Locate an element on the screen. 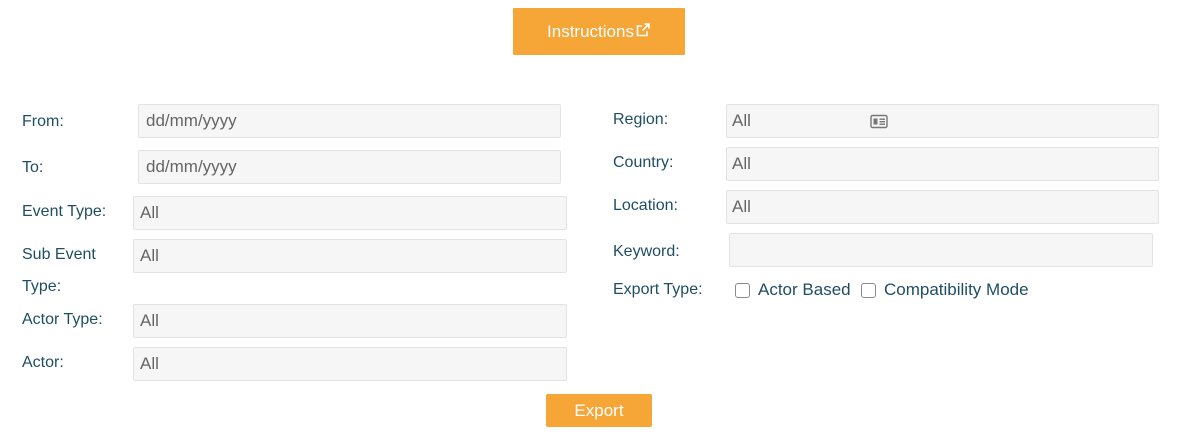 This screenshot has width=1200, height=435. actor-based-checkbox is located at coordinates (742, 290).